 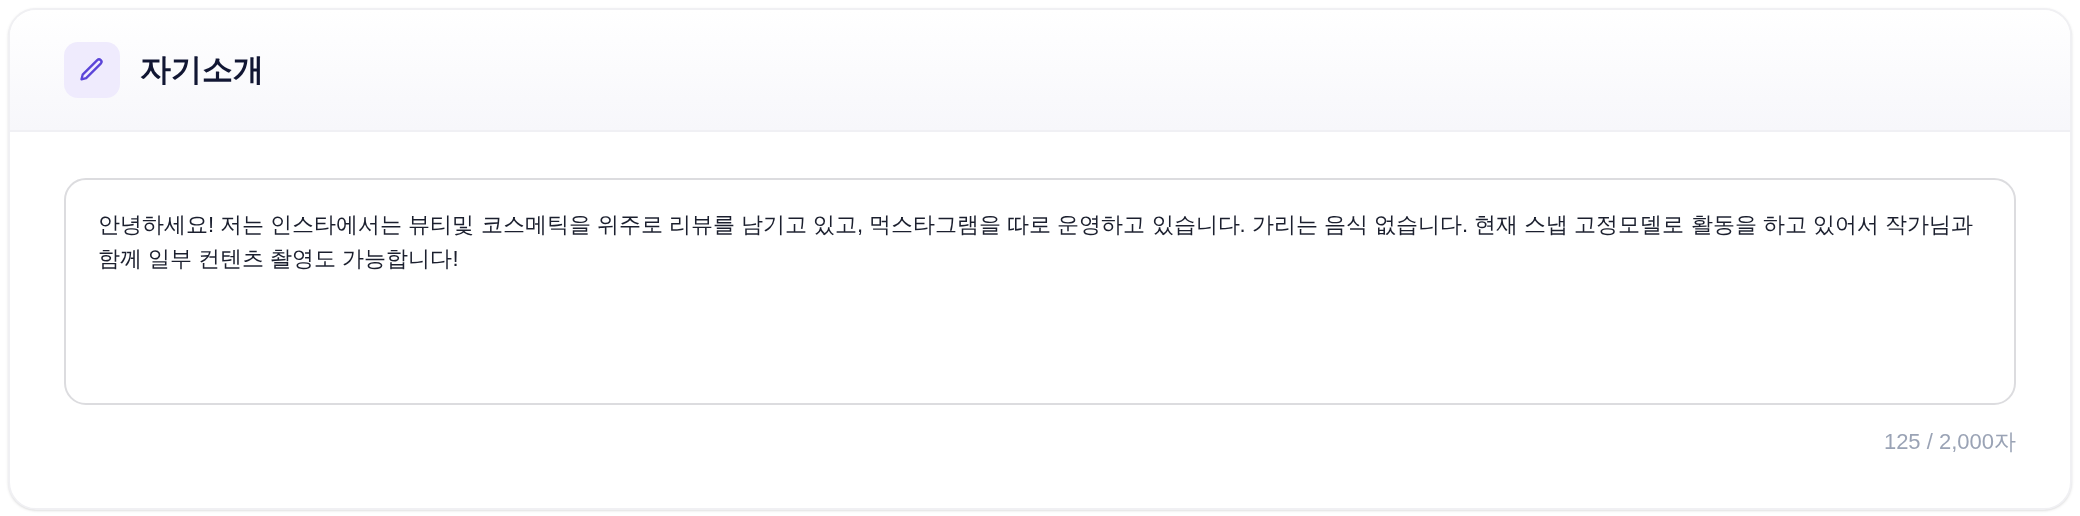 I want to click on pencil-icon, so click(x=92, y=70).